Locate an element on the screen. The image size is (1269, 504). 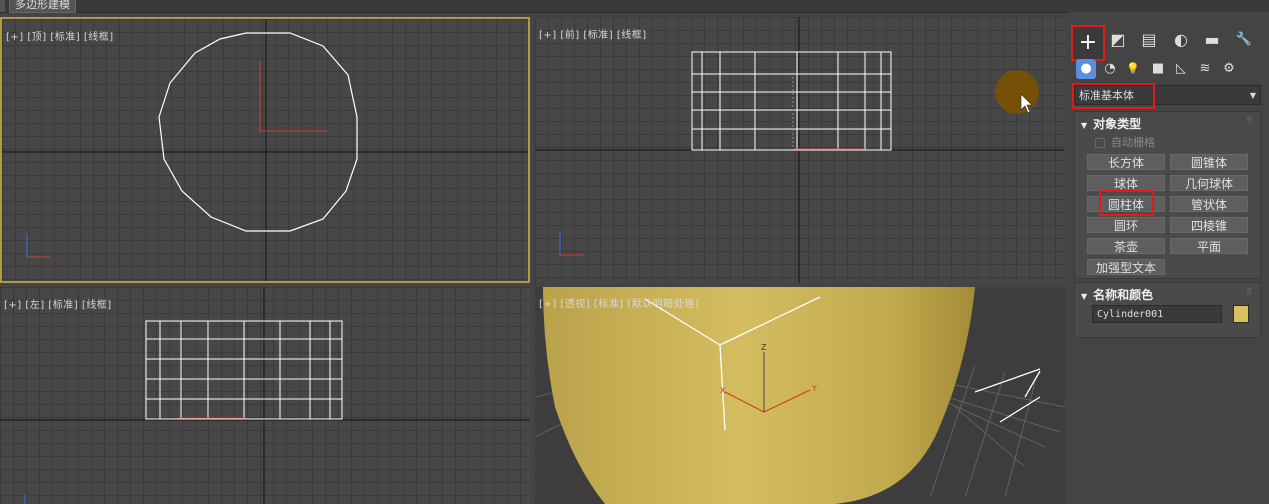
modify-icon: ◩ is located at coordinates (1118, 40).